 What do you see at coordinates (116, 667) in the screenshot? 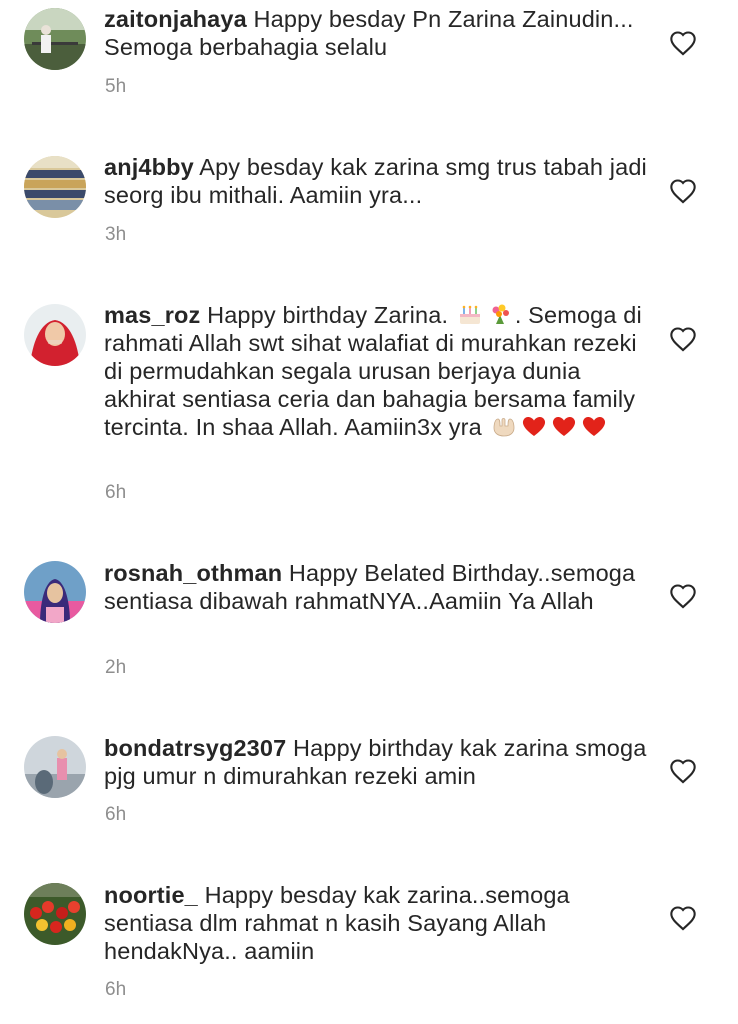
I see `comment-timestamp: 2h` at bounding box center [116, 667].